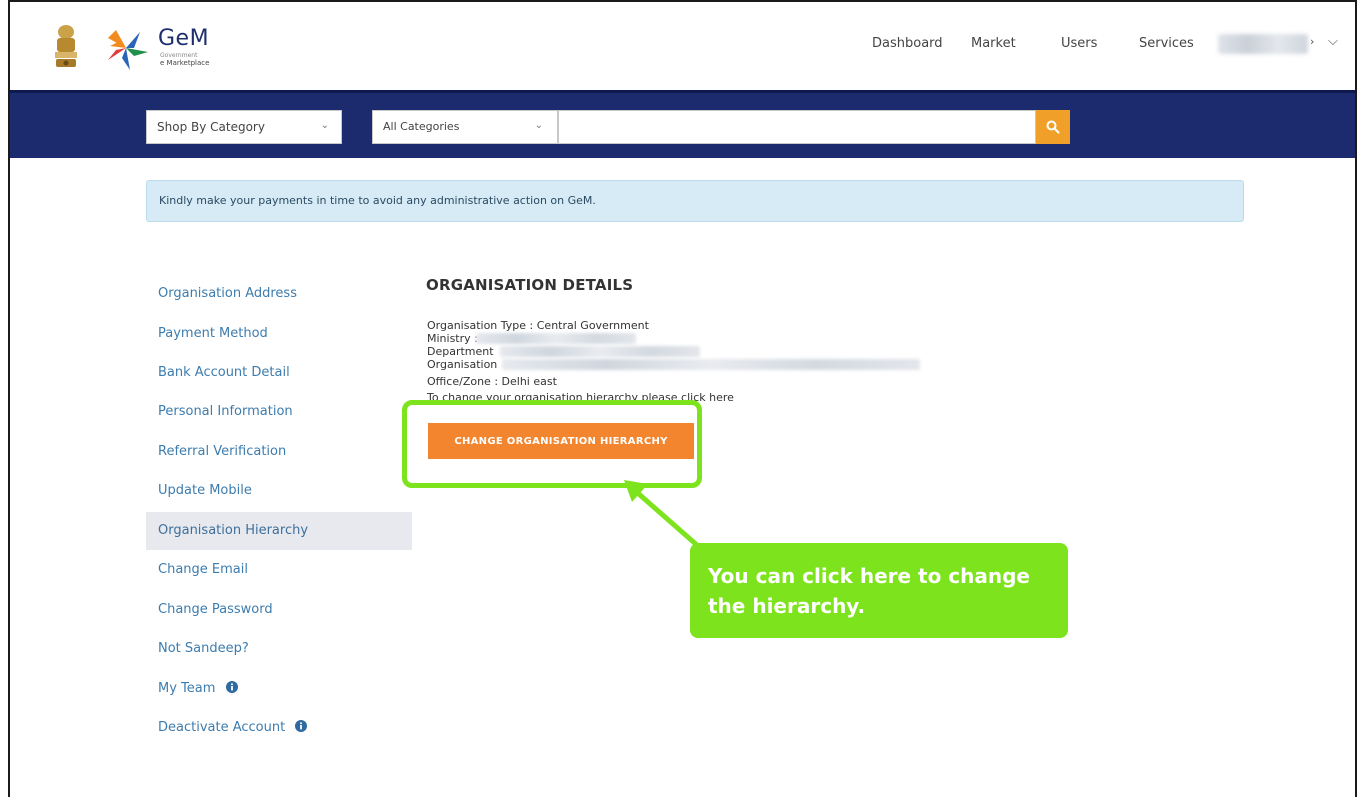 The height and width of the screenshot is (797, 1359). Describe the element at coordinates (600, 351) in the screenshot. I see `department-value-redacted` at that location.